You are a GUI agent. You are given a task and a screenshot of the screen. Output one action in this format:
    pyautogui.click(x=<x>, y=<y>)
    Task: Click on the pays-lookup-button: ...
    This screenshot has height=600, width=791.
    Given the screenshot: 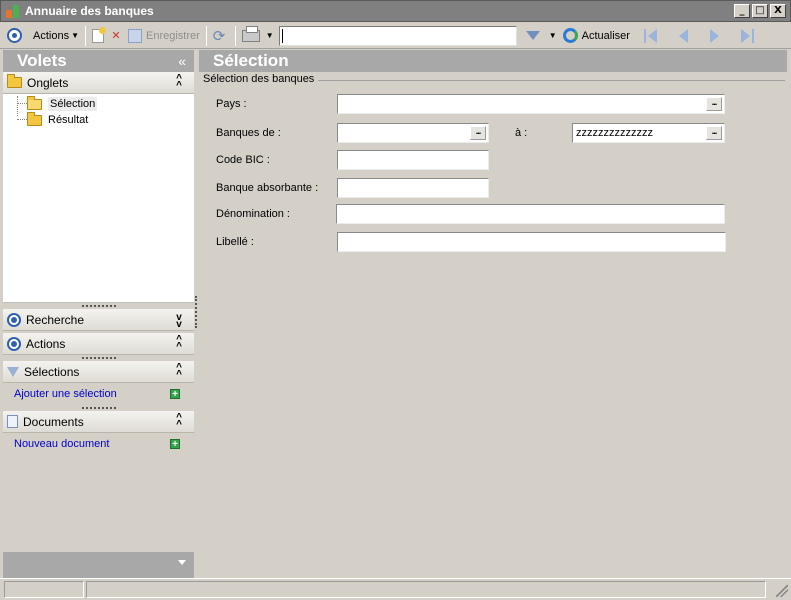 What is the action you would take?
    pyautogui.click(x=714, y=104)
    